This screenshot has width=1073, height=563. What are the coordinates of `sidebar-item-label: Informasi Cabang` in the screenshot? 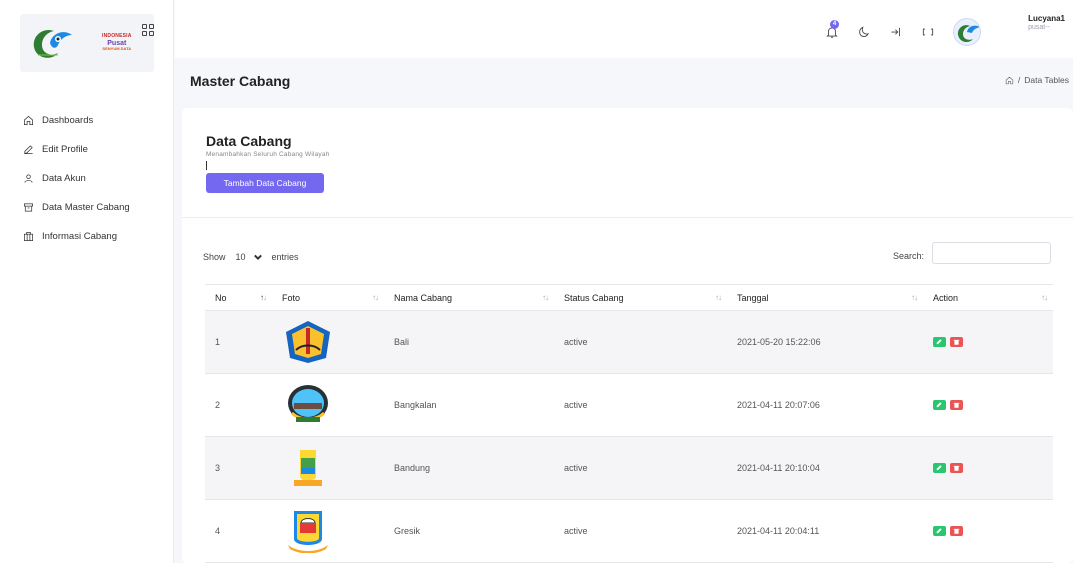 It's located at (79, 236).